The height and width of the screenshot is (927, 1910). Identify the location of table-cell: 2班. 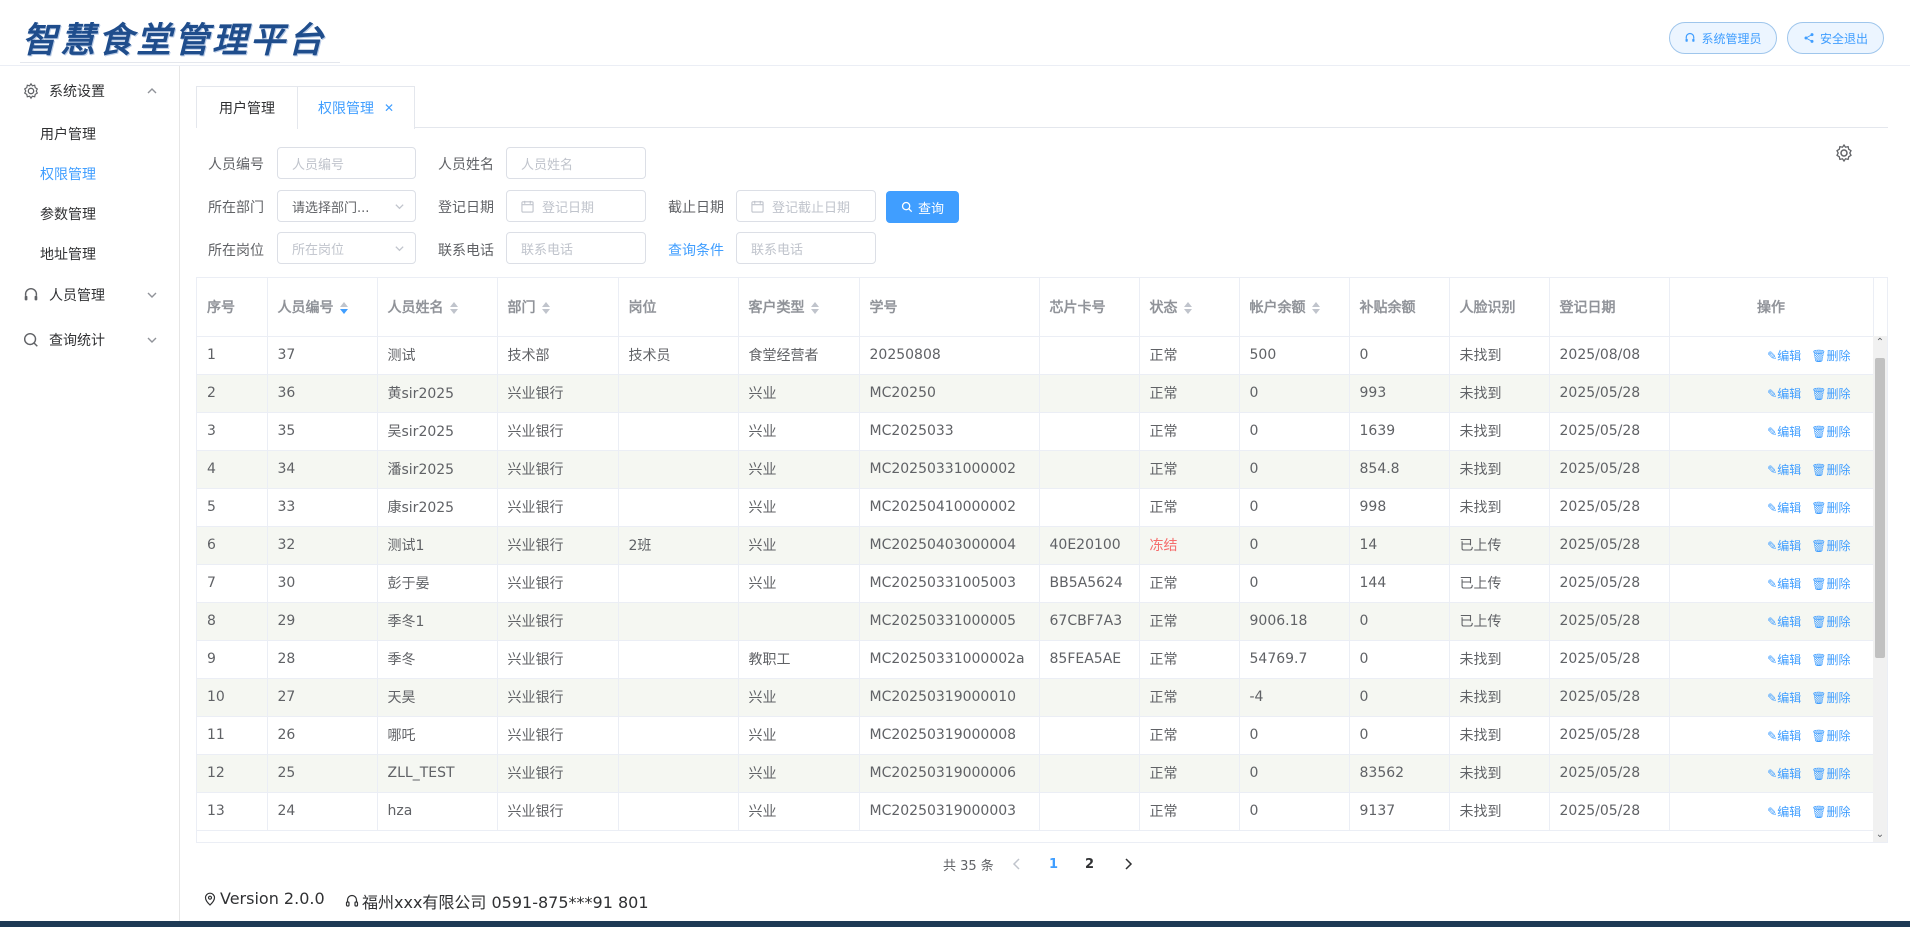
(678, 545).